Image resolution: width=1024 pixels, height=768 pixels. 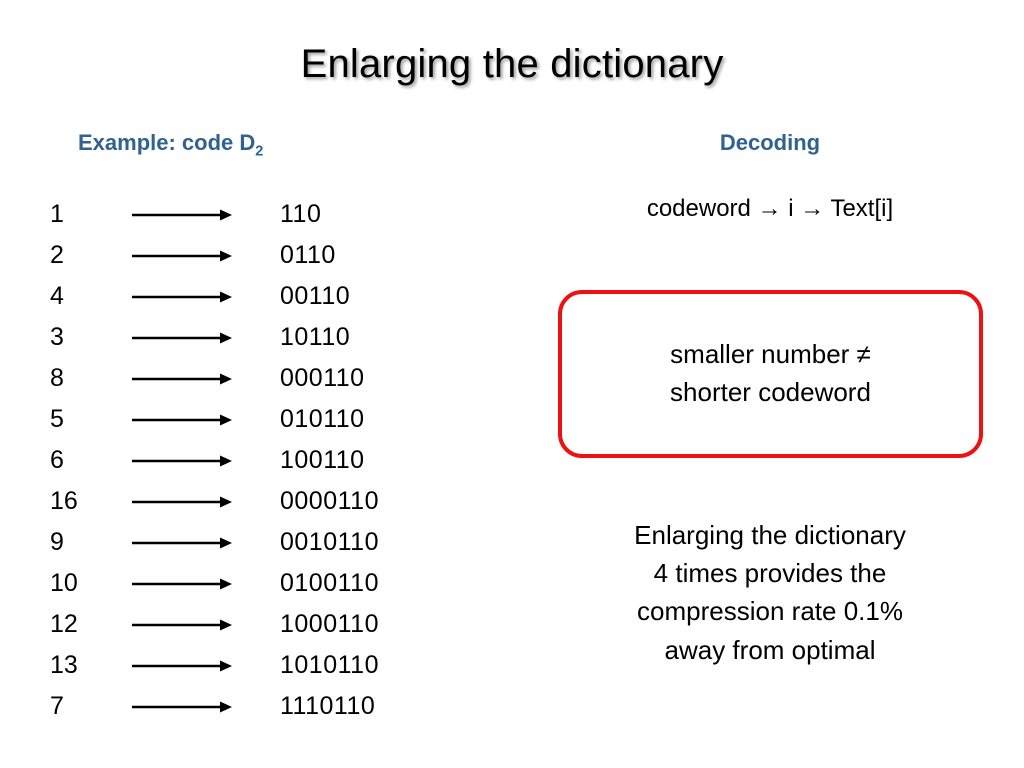 What do you see at coordinates (167, 142) in the screenshot?
I see `left-column-heading-text: Example: code D` at bounding box center [167, 142].